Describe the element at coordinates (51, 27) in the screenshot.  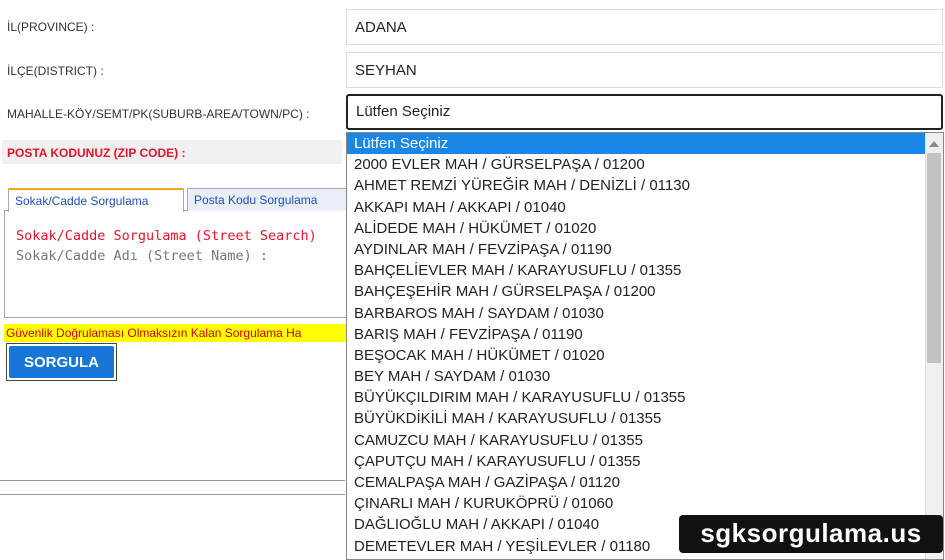
I see `province-label: İL(PROVINCE) :` at that location.